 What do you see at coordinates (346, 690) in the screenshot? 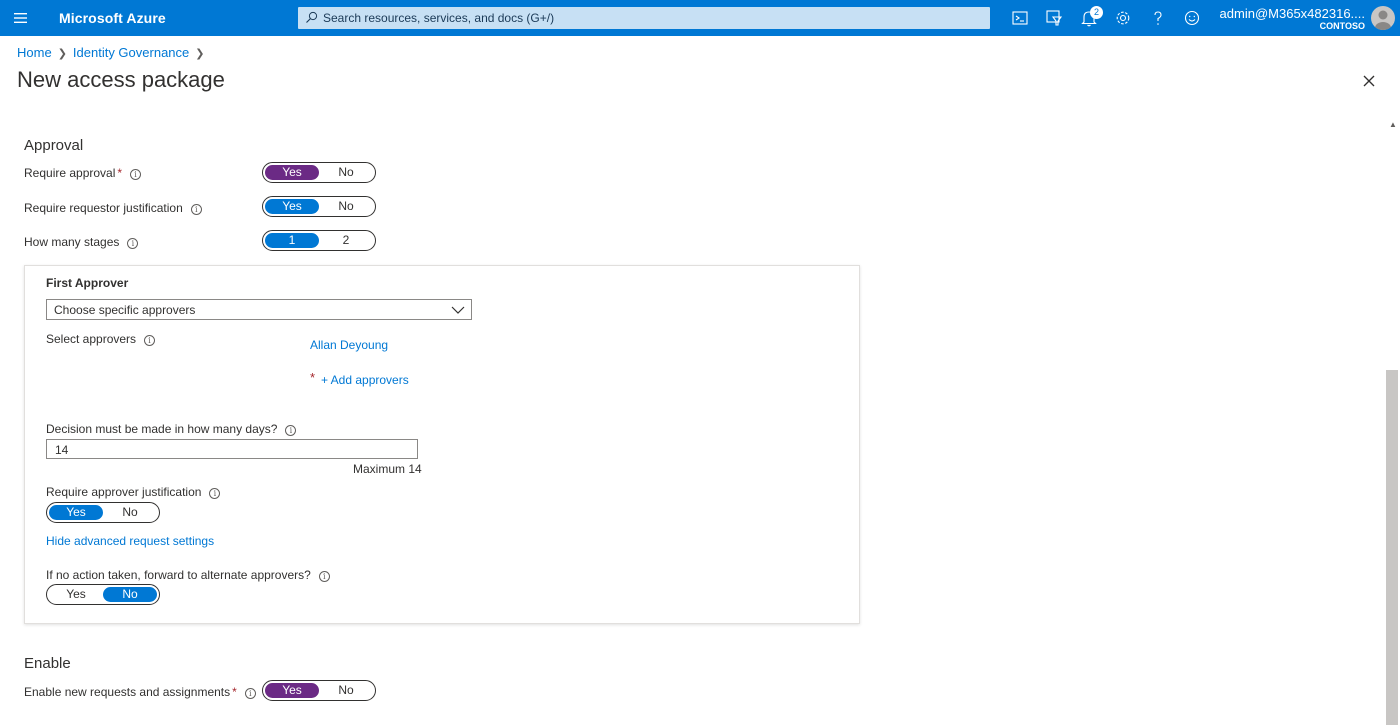
I see `enable-requests-no: No` at bounding box center [346, 690].